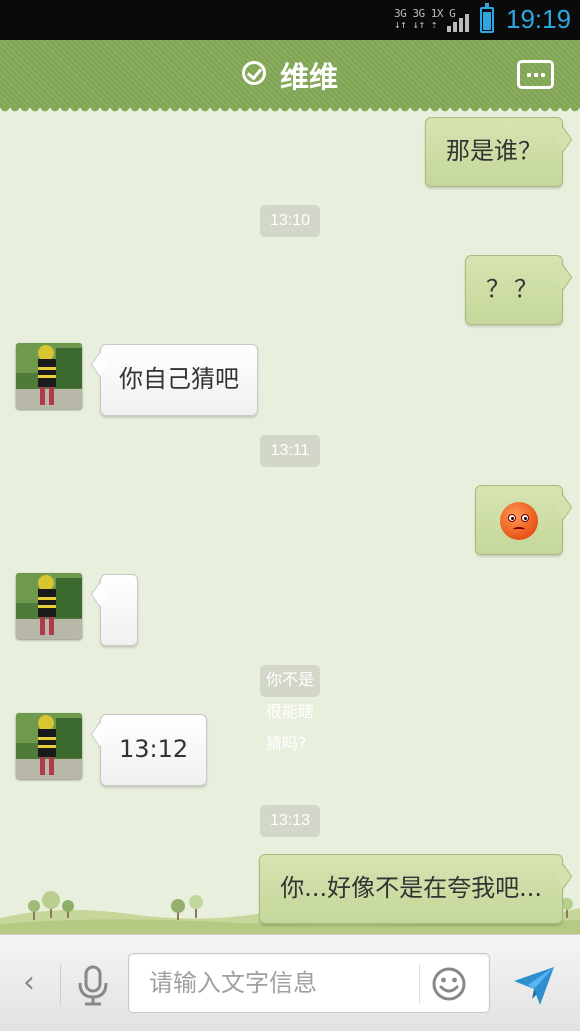 The image size is (580, 1031). Describe the element at coordinates (539, 19) in the screenshot. I see `status-time: 19:19` at that location.